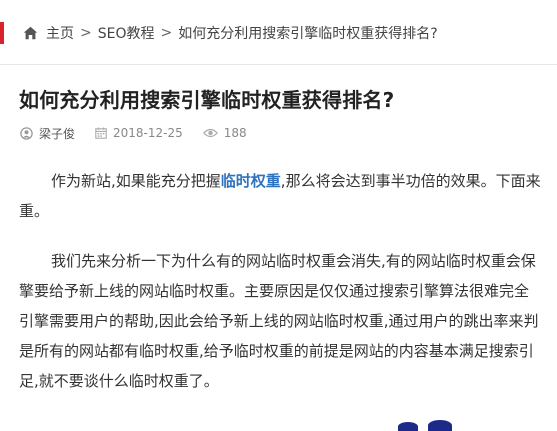 The width and height of the screenshot is (557, 431). What do you see at coordinates (119, 381) in the screenshot?
I see `paragraph-line: 足,就不要谈什么临时权重了。` at bounding box center [119, 381].